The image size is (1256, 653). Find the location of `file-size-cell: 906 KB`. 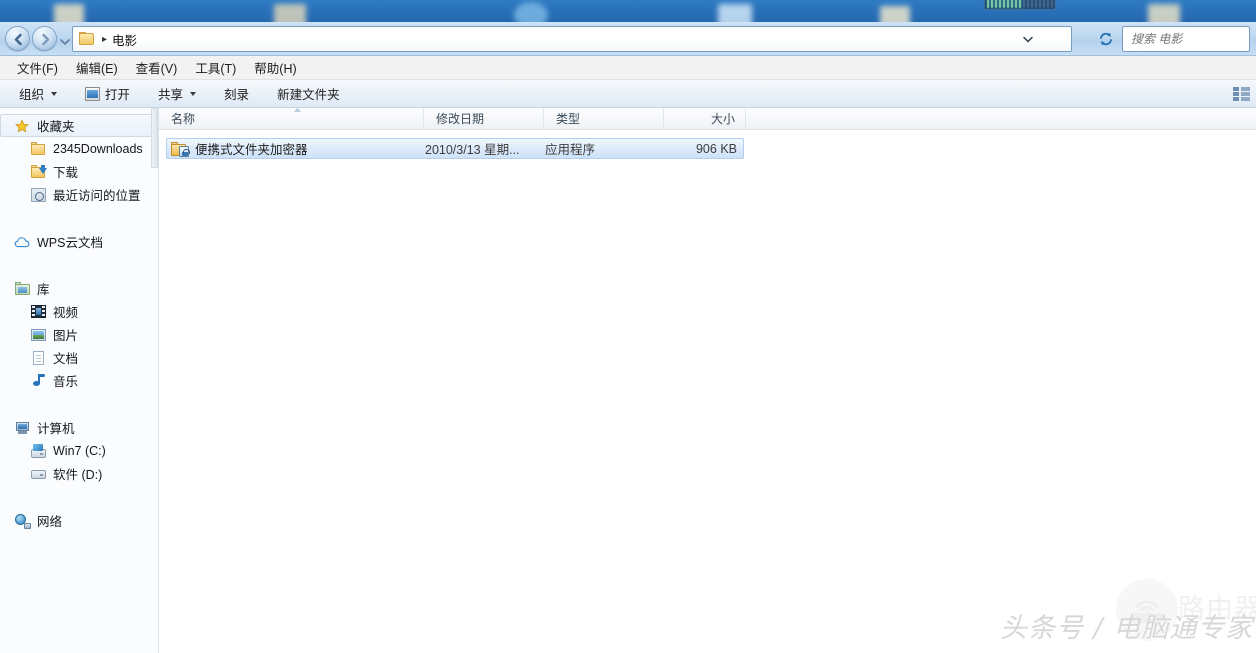

file-size-cell: 906 KB is located at coordinates (716, 148).